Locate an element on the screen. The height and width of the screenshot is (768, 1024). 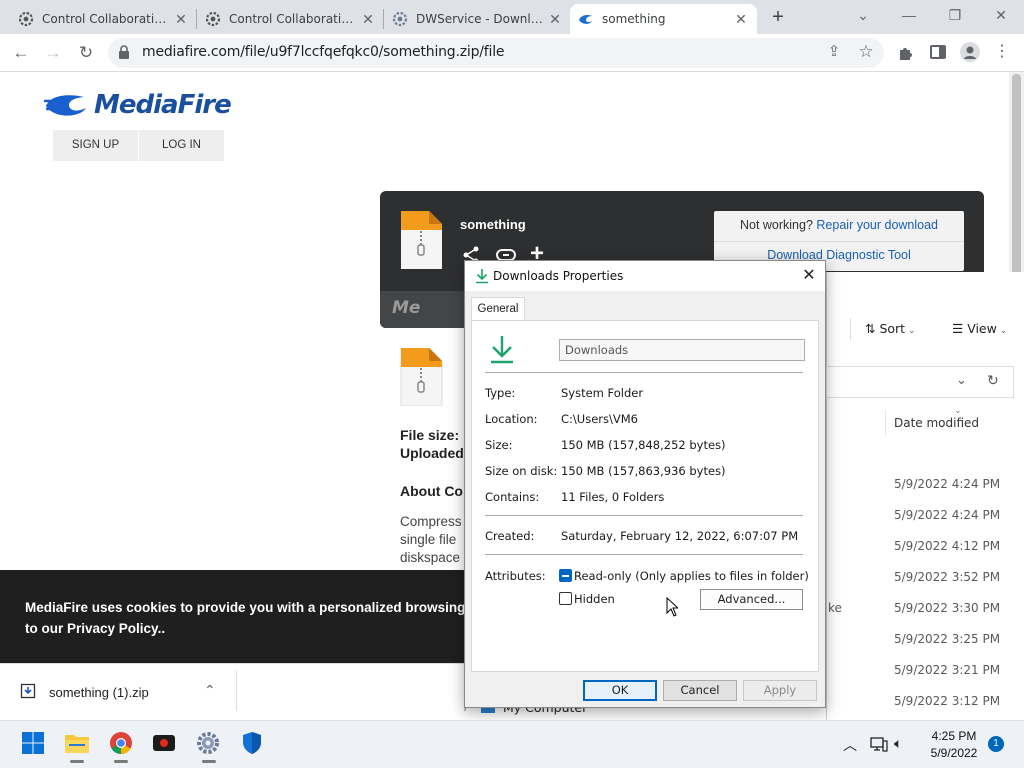
sort-icon: ⇅ is located at coordinates (872, 328).